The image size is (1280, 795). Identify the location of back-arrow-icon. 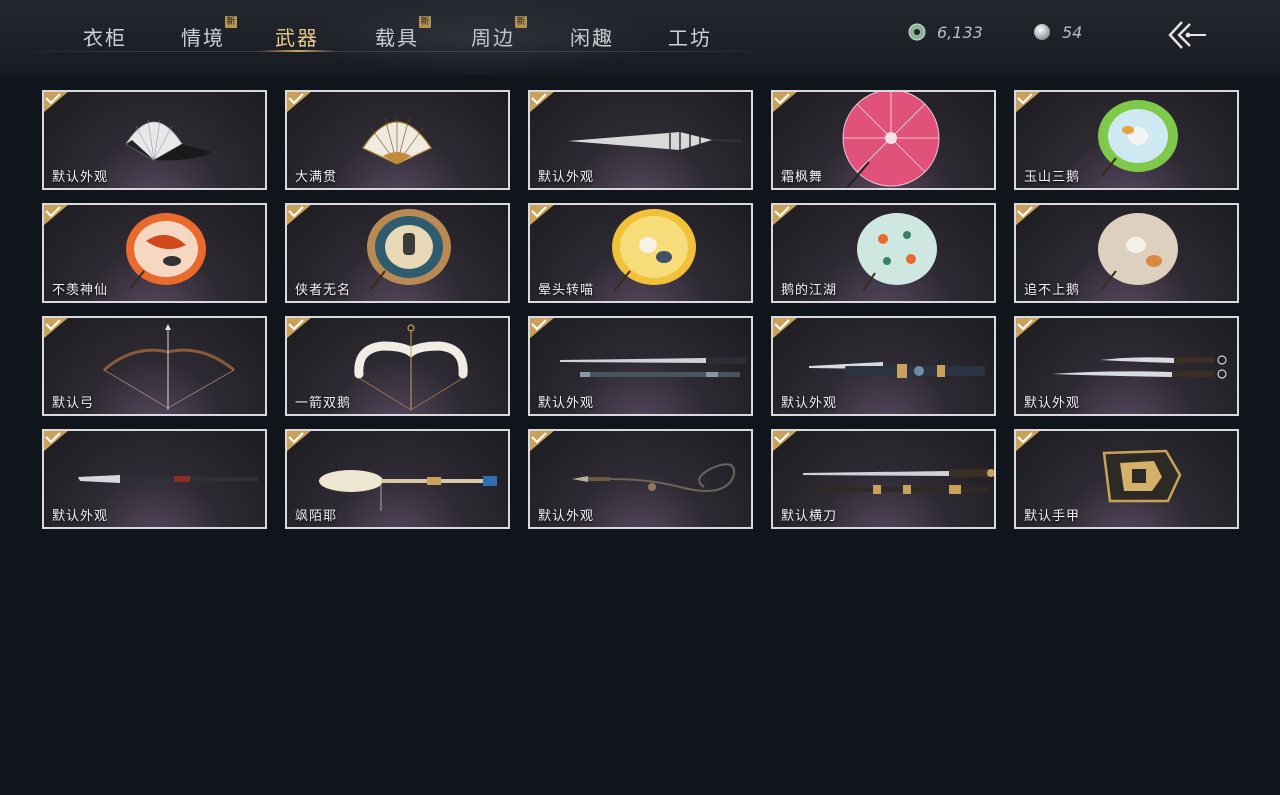
(1187, 35).